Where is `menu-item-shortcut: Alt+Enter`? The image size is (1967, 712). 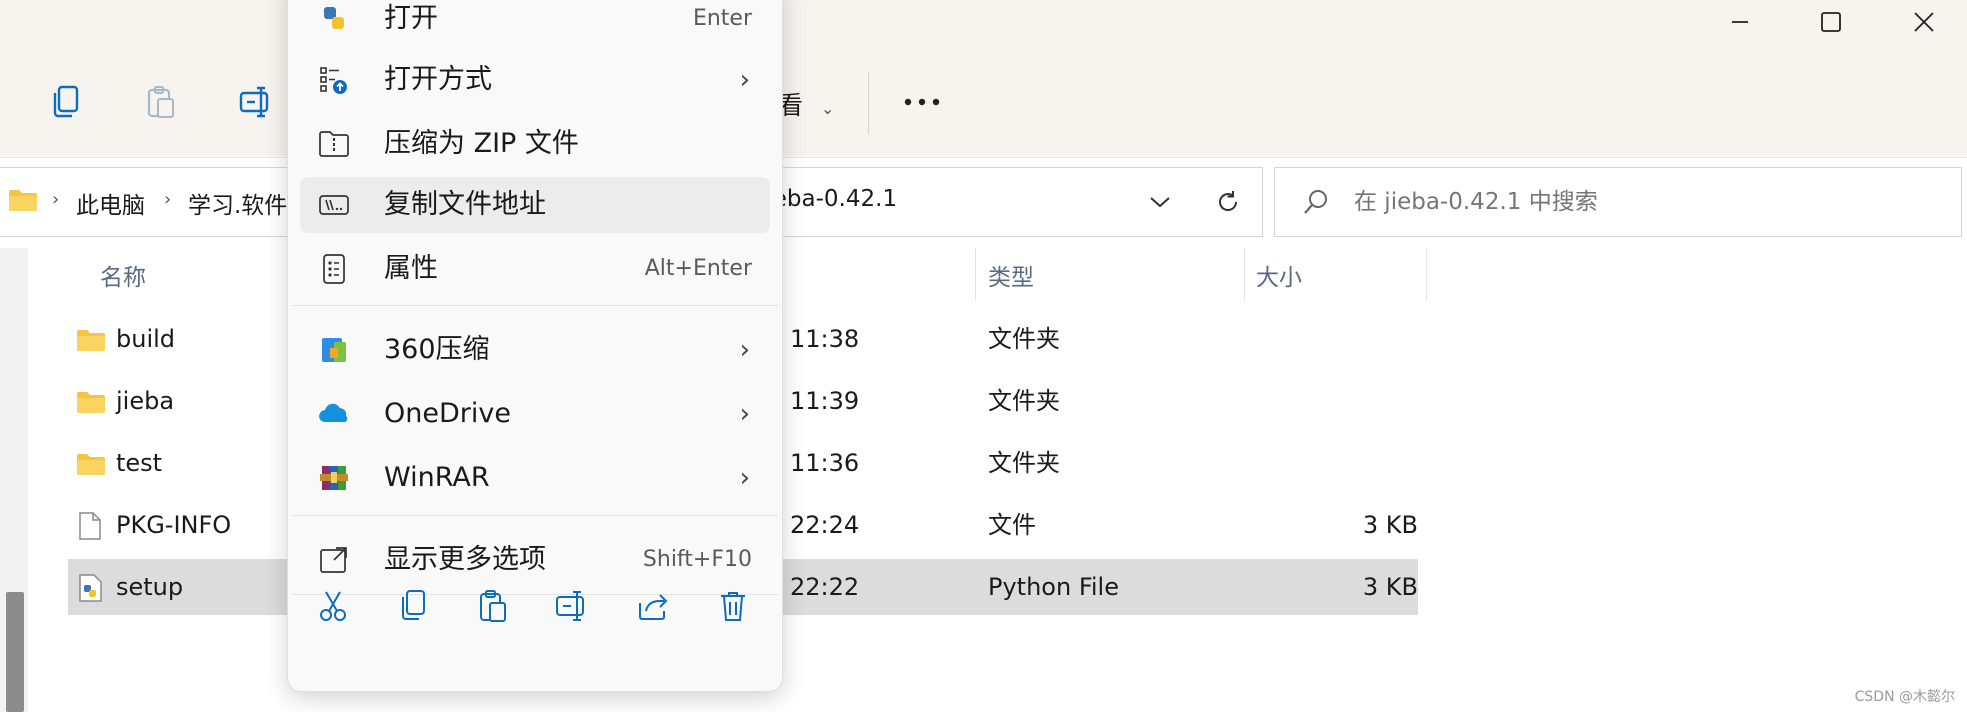
menu-item-shortcut: Alt+Enter is located at coordinates (698, 268).